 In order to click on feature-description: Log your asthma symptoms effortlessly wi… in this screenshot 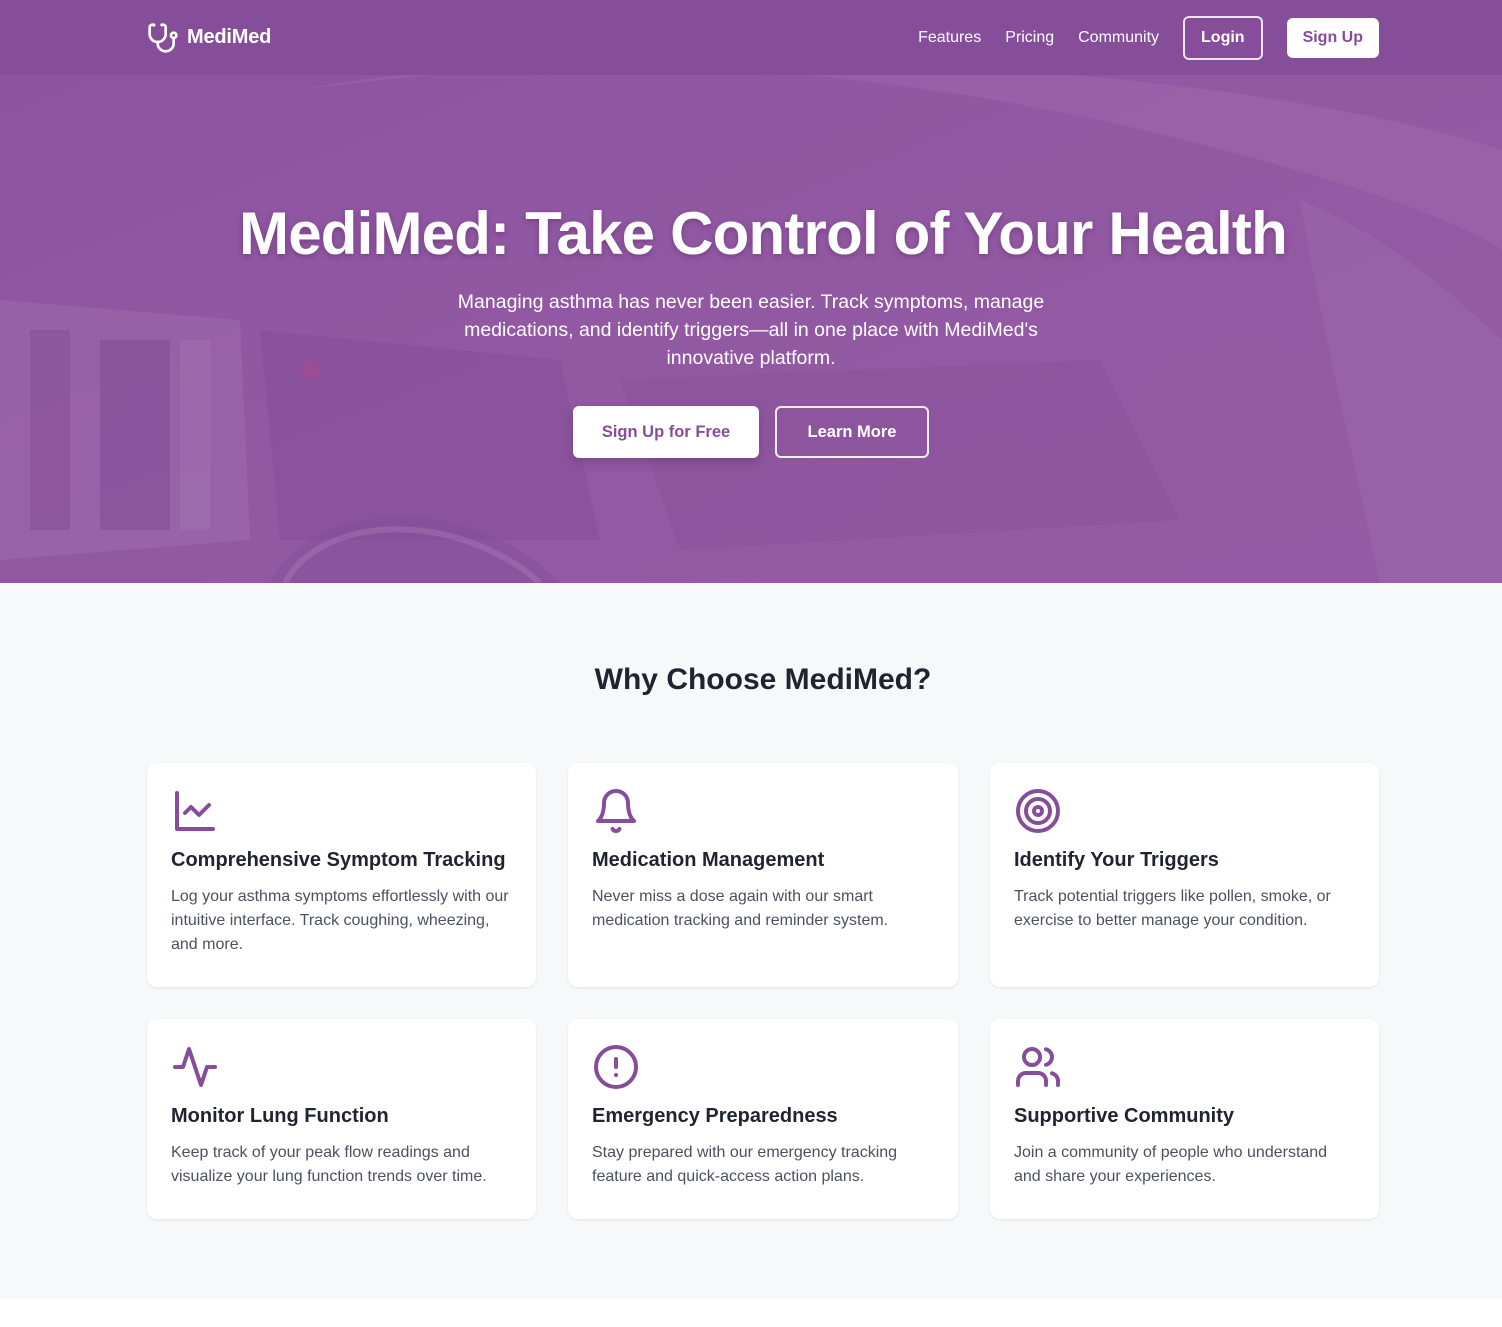, I will do `click(340, 920)`.